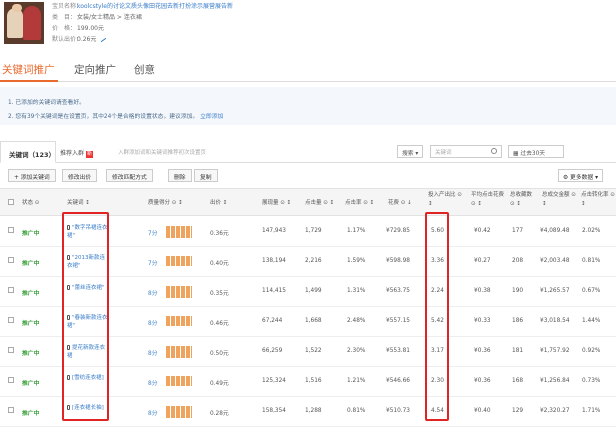 Image resolution: width=616 pixels, height=435 pixels. What do you see at coordinates (555, 381) in the screenshot?
I see `gmv-cell: ¥1,256.84` at bounding box center [555, 381].